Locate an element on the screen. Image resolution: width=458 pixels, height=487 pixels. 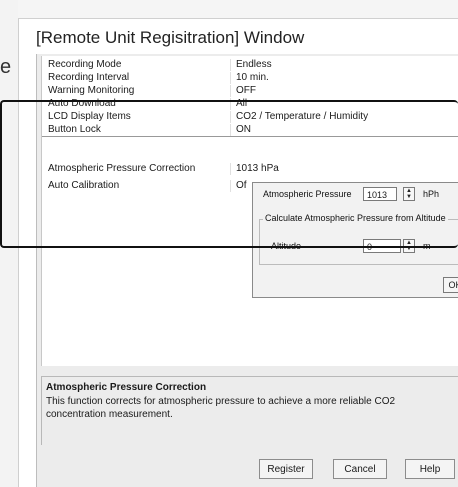
cancel-button: Cancel is located at coordinates (360, 469).